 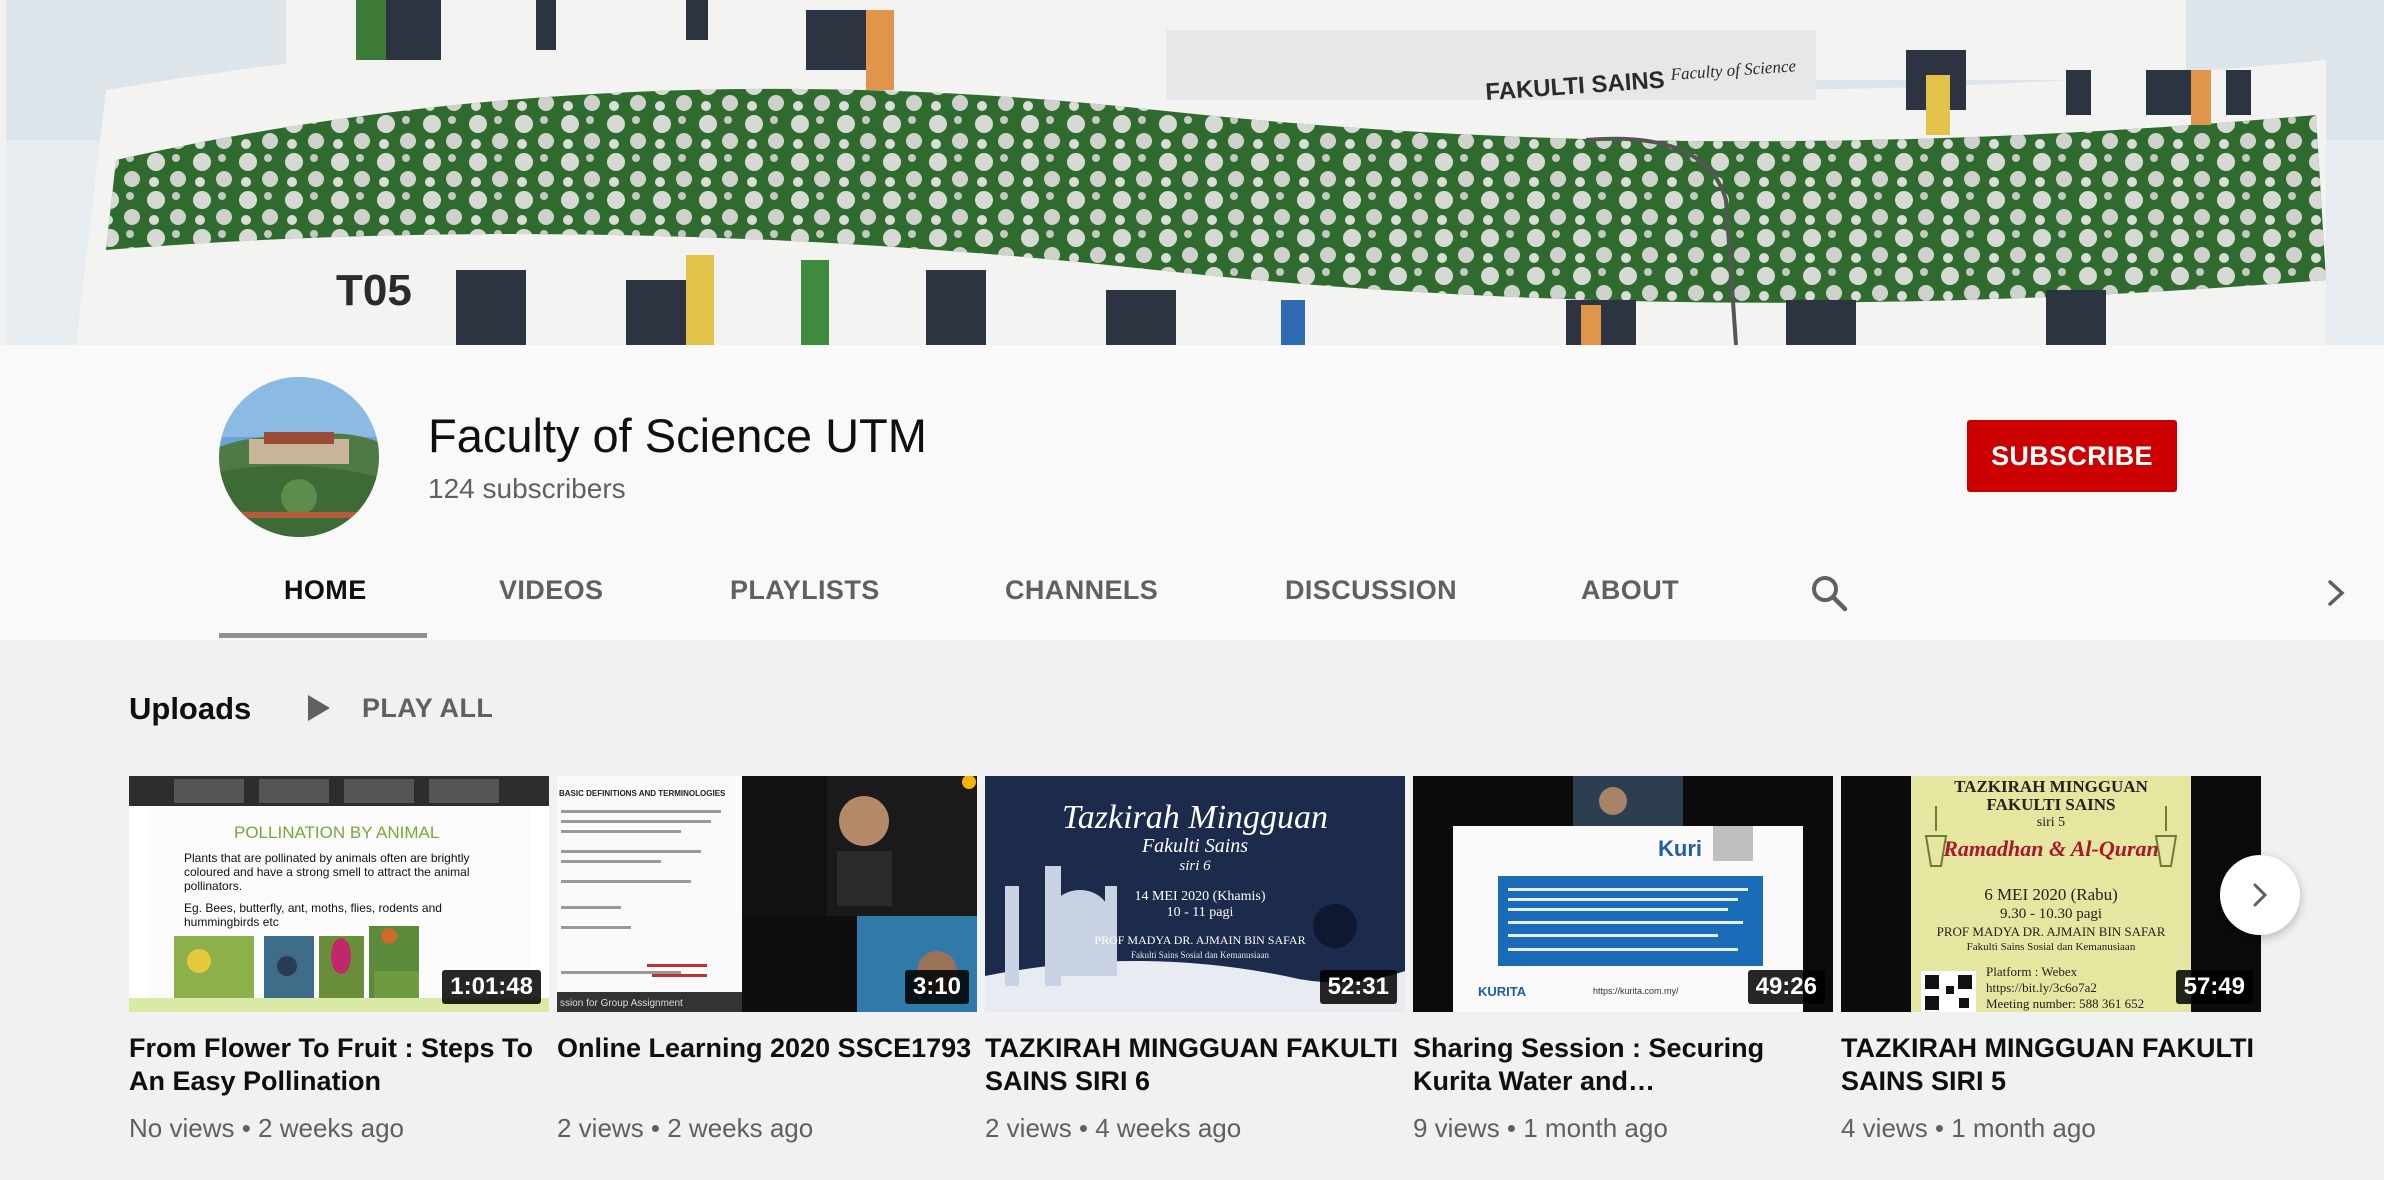 I want to click on carousel-next-button, so click(x=2260, y=895).